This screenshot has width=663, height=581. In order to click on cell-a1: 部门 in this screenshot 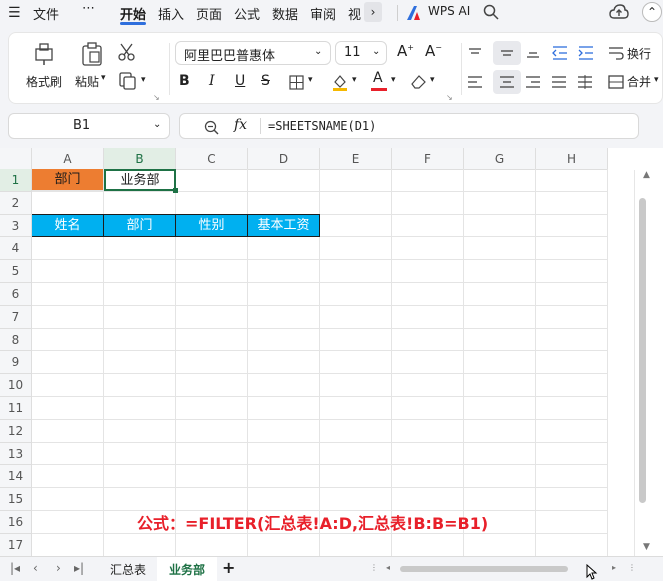, I will do `click(68, 180)`.